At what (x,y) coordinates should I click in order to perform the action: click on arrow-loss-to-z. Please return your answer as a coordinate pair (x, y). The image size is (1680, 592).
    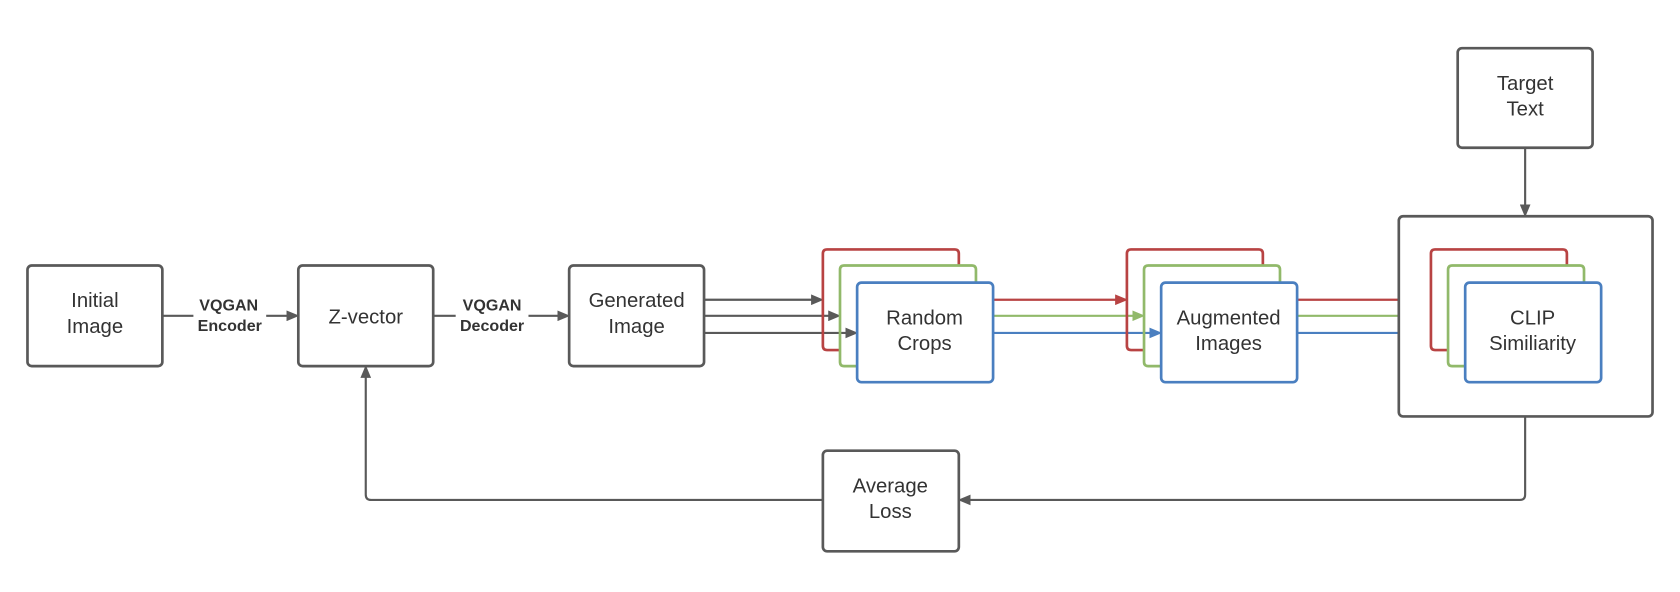
    Looking at the image, I should click on (594, 435).